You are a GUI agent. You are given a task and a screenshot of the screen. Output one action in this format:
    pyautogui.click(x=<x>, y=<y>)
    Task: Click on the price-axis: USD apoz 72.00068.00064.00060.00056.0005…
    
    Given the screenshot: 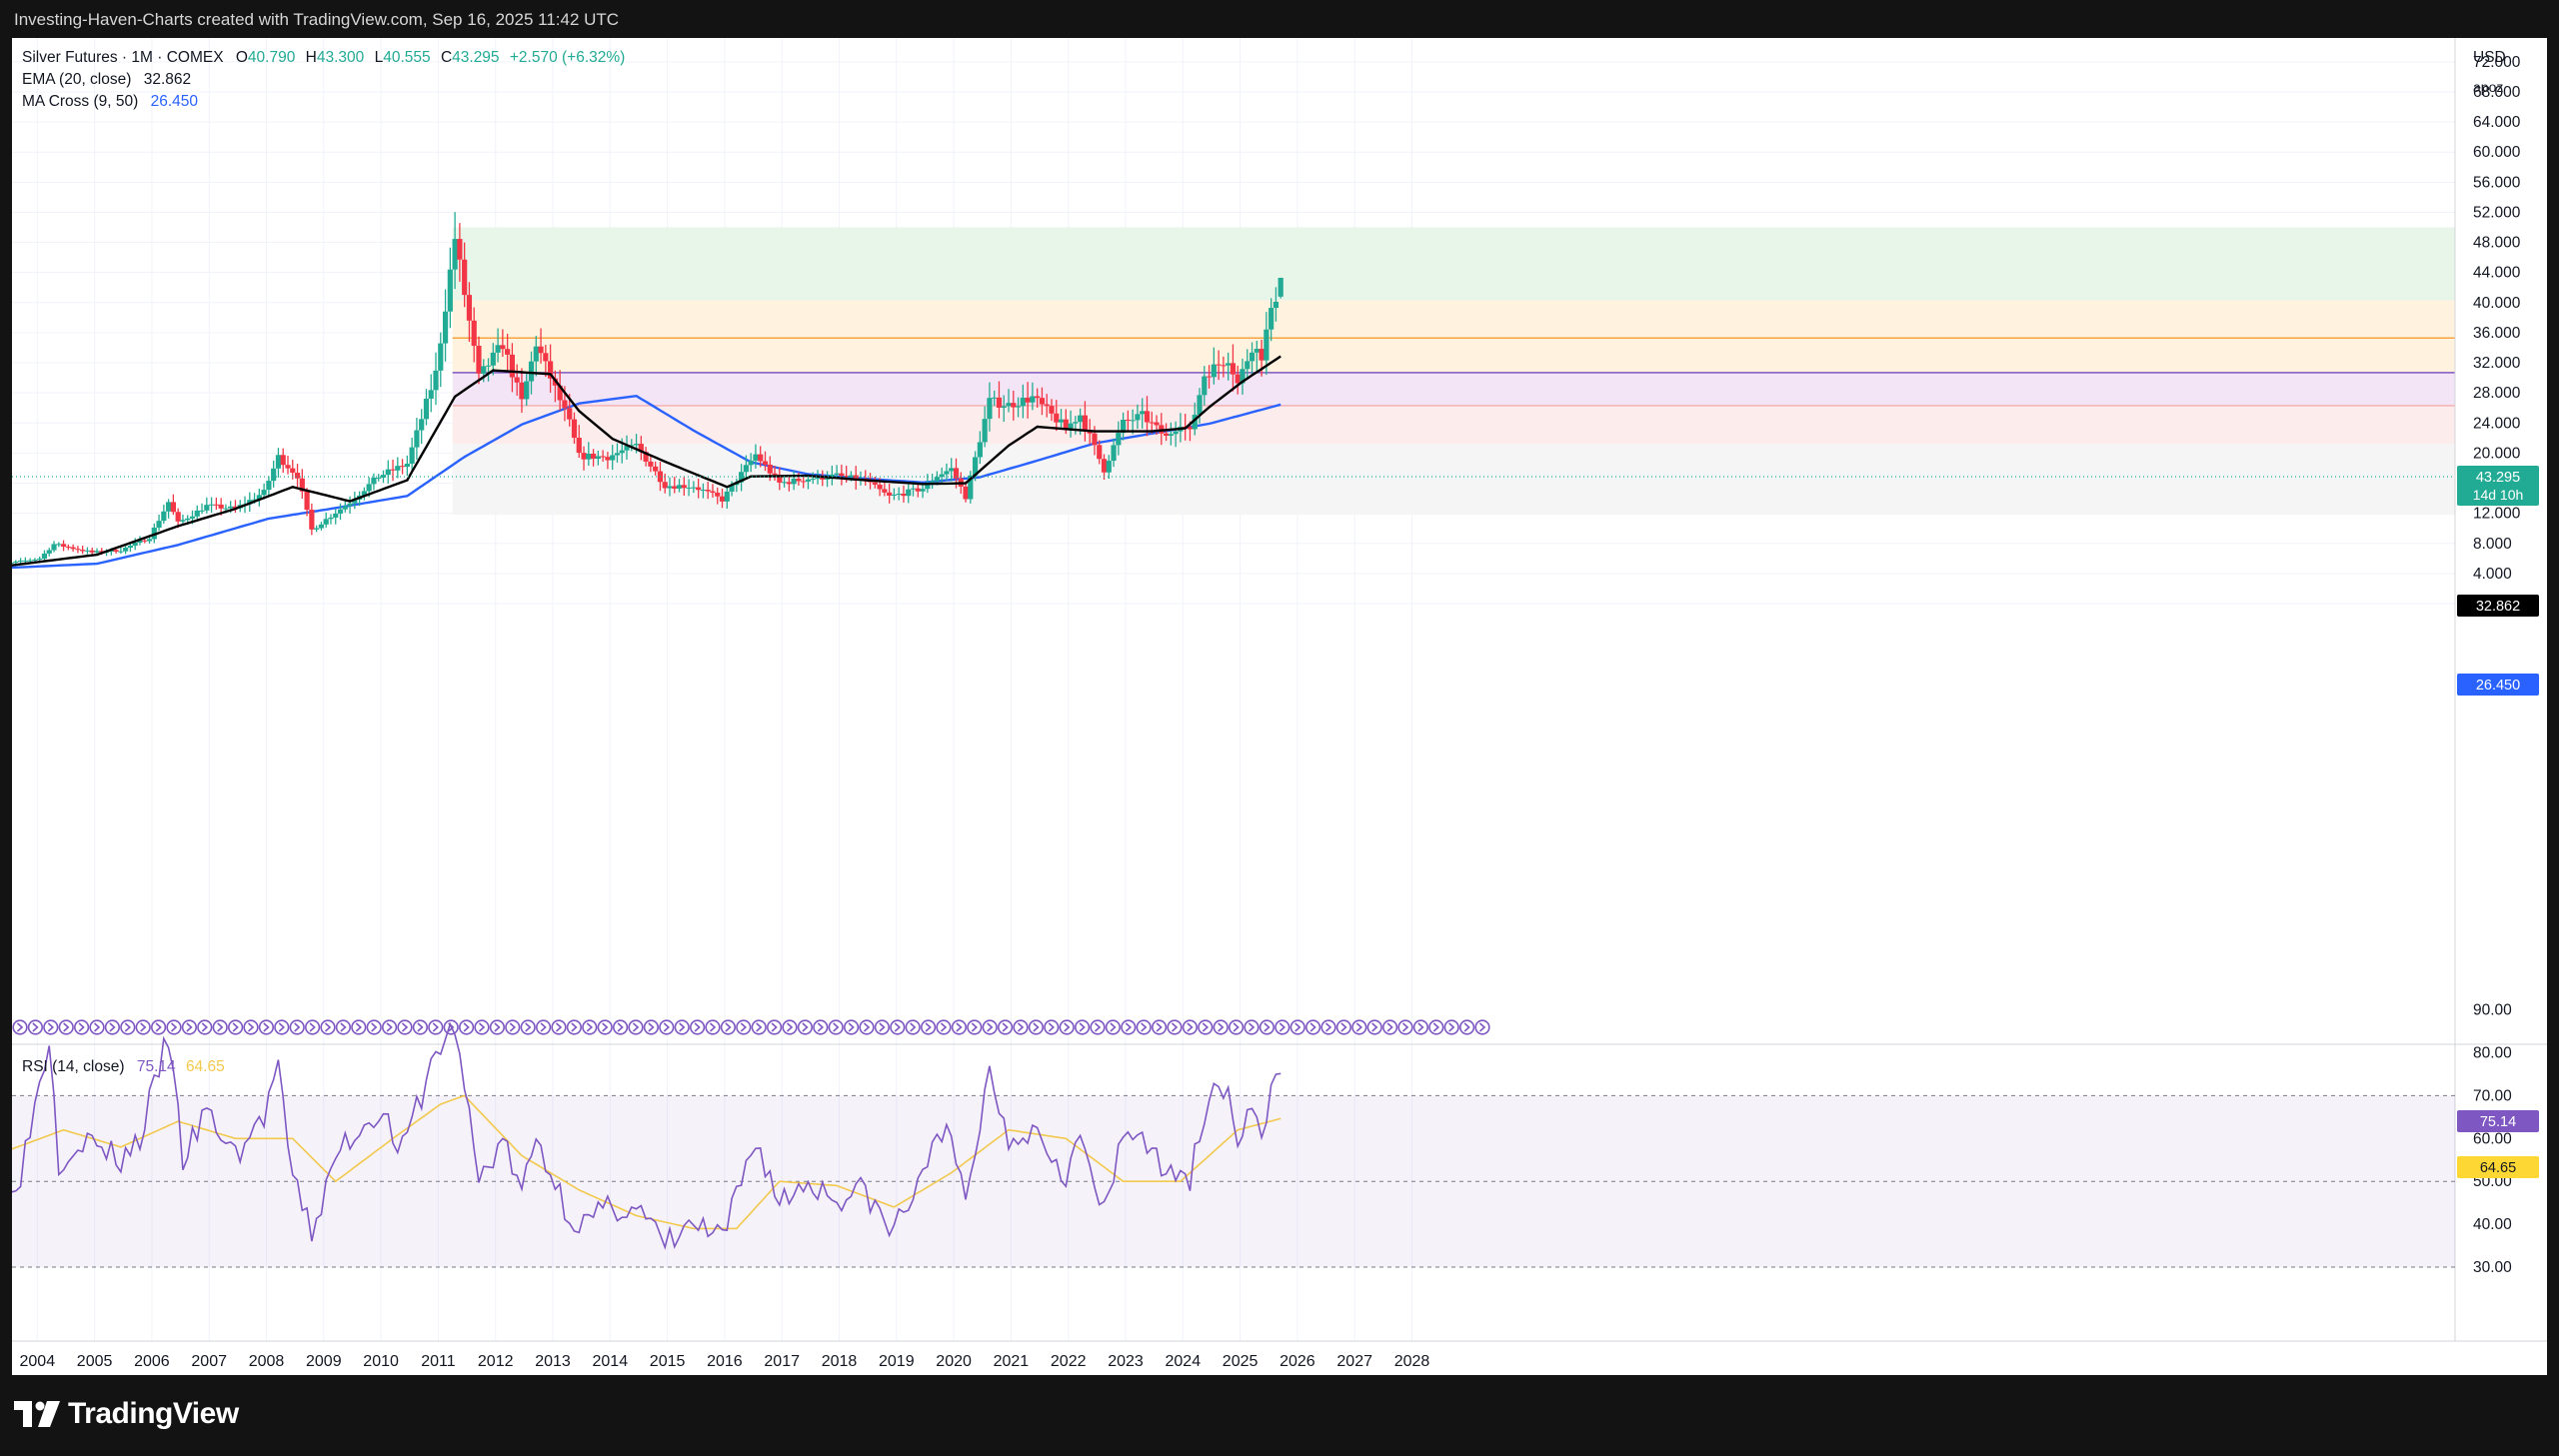 What is the action you would take?
    pyautogui.click(x=2497, y=331)
    